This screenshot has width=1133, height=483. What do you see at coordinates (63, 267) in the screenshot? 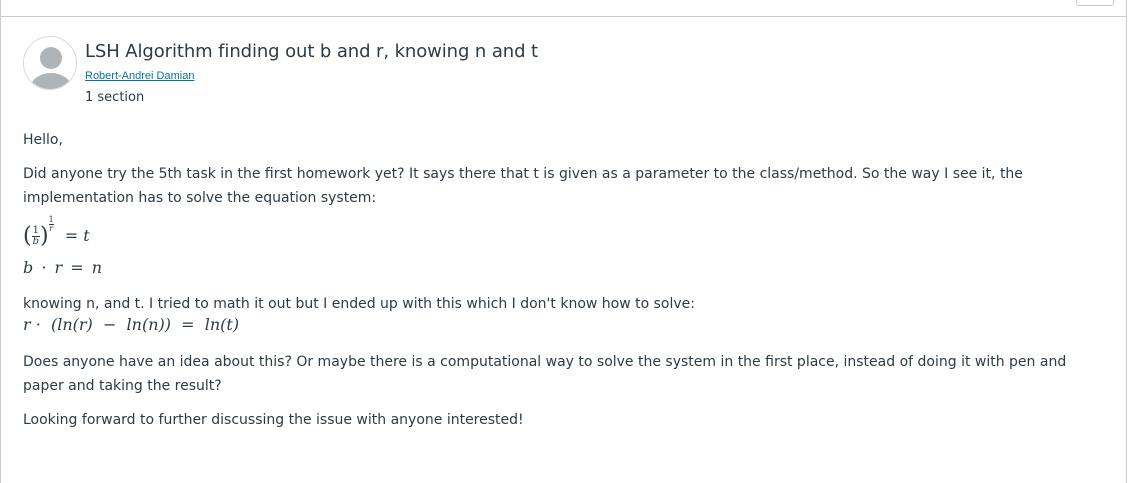
I see `equation-2: b · r = n` at bounding box center [63, 267].